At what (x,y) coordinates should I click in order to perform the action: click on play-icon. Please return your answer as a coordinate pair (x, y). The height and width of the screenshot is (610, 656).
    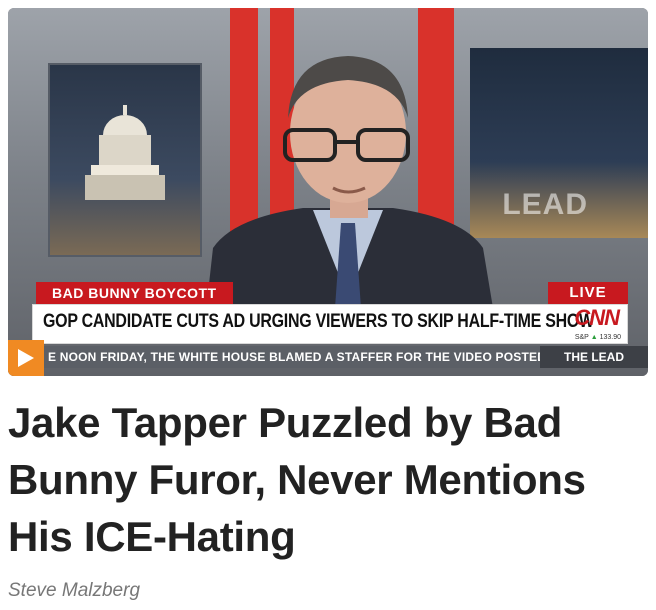
    Looking at the image, I should click on (26, 358).